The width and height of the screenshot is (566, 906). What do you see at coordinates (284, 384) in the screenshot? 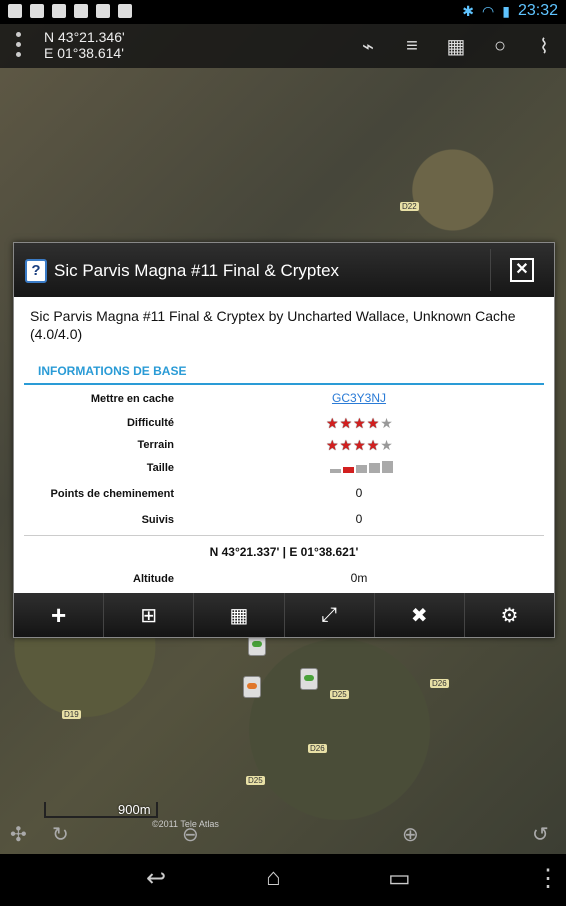
I see `section-divider` at bounding box center [284, 384].